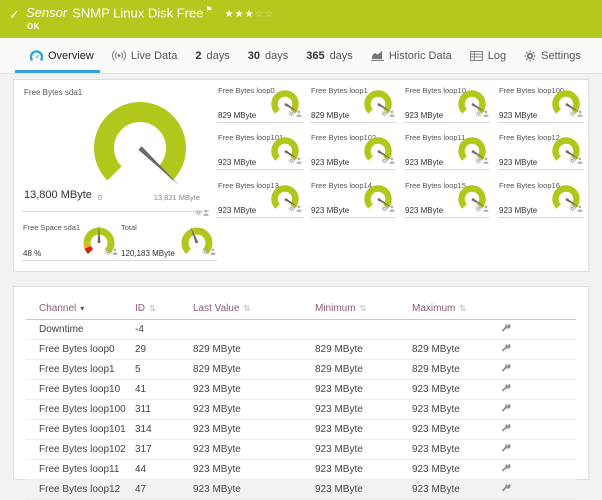 The height and width of the screenshot is (500, 602). I want to click on gauge-tile: Free Bytes loop10 923 MByte, so click(447, 104).